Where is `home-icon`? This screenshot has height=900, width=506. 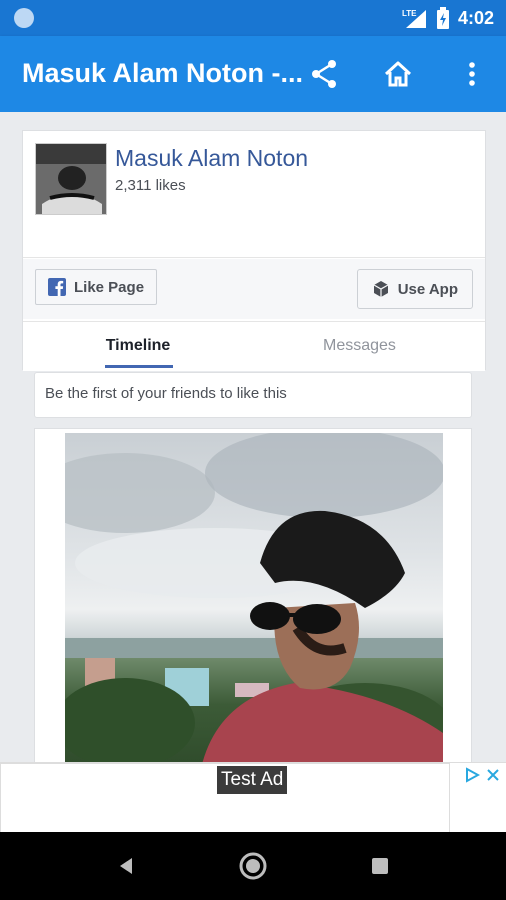
home-icon is located at coordinates (398, 74).